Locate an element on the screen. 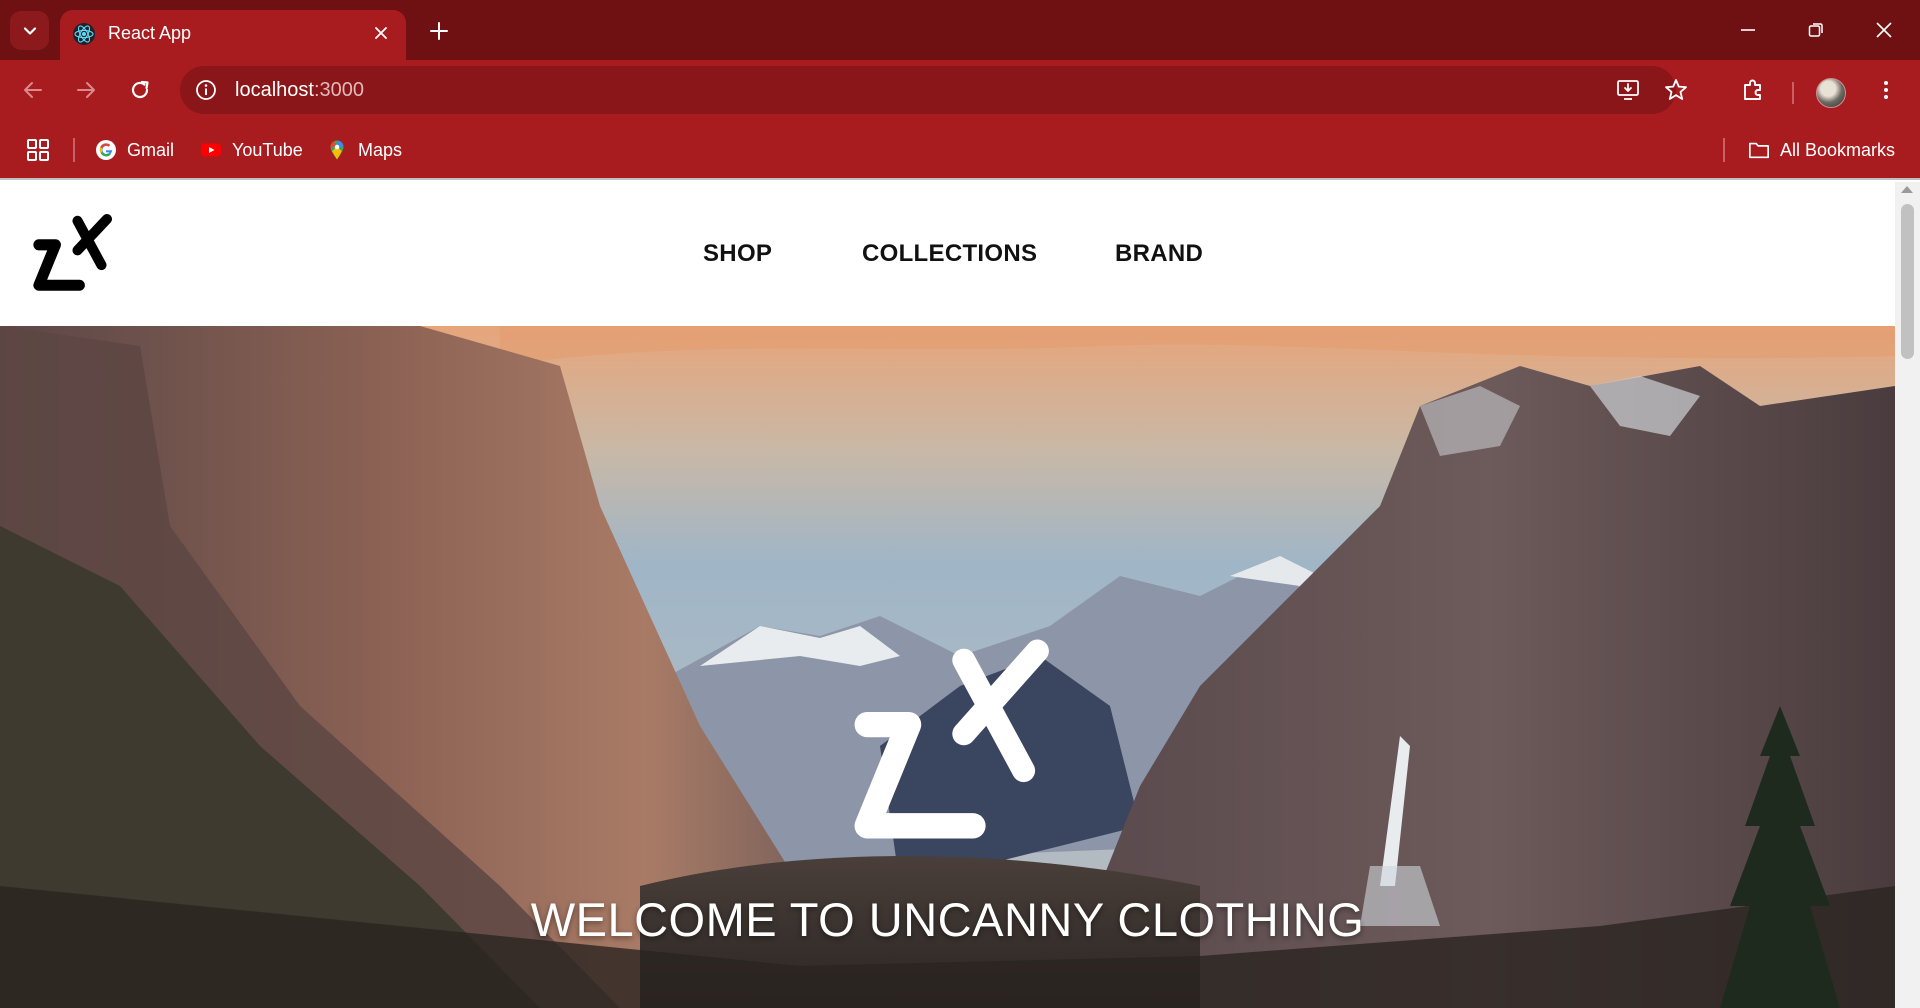 This screenshot has height=1008, width=1920. browser-tab-active: React App is located at coordinates (233, 35).